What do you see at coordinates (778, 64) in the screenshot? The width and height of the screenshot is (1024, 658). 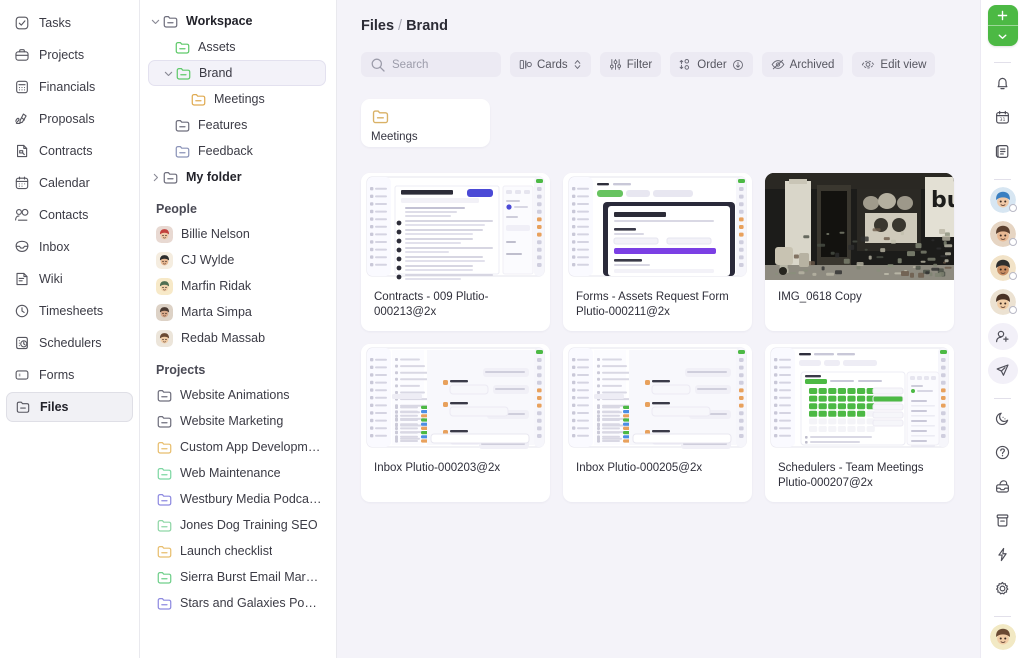 I see `eye-off-icon` at bounding box center [778, 64].